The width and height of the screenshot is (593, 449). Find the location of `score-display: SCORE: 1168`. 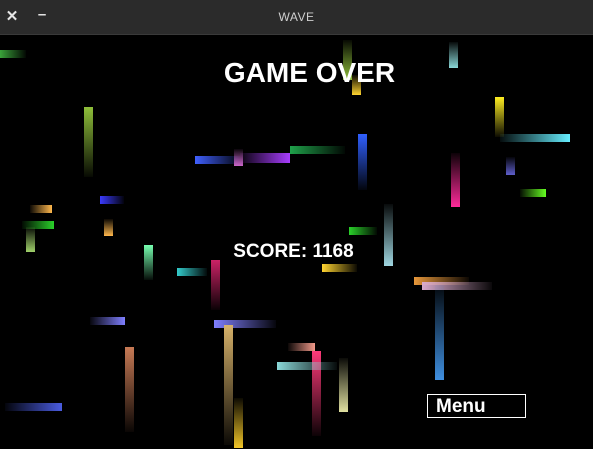

score-display: SCORE: 1168 is located at coordinates (296, 252).